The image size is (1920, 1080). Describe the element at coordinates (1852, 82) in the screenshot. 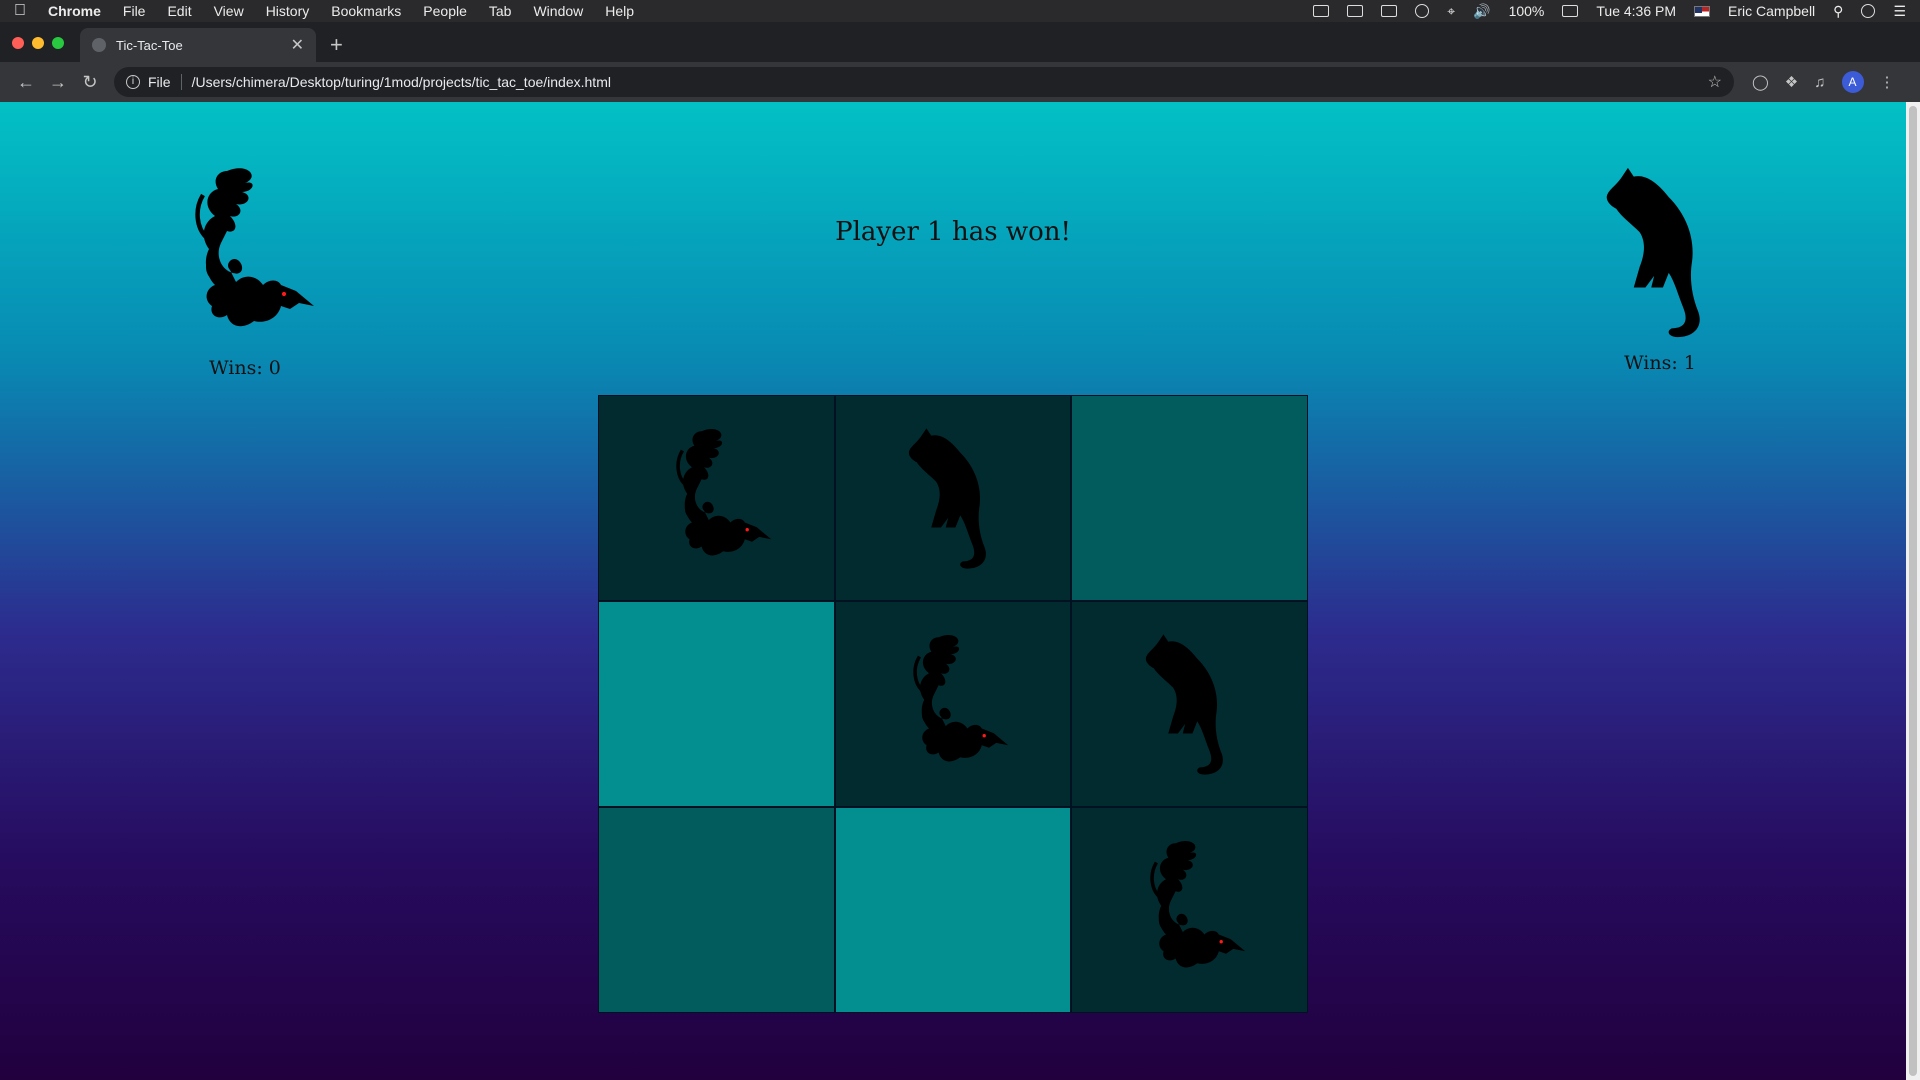

I see `profile-avatar: A` at that location.